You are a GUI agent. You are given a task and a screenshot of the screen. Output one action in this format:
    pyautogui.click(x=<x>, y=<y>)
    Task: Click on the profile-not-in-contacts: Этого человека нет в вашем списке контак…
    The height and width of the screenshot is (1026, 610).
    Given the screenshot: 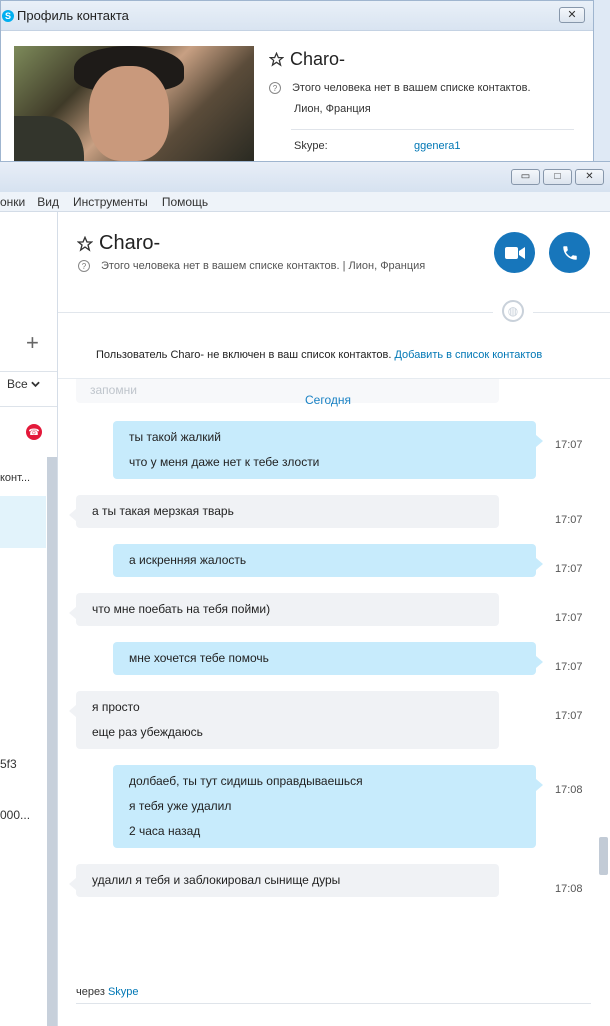 What is the action you would take?
    pyautogui.click(x=411, y=88)
    